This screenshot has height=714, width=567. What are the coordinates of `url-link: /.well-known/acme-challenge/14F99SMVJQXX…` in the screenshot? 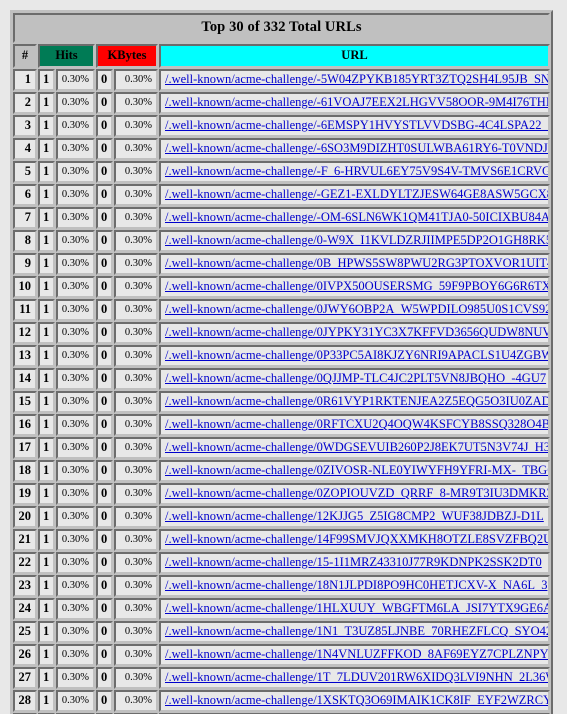 It's located at (356, 539).